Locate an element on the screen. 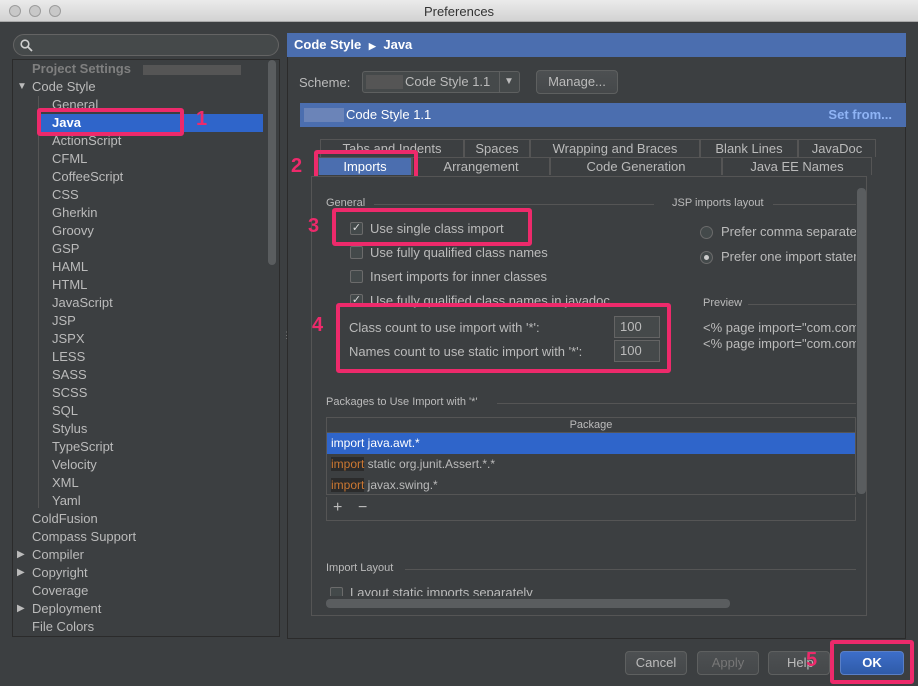 The image size is (918, 686). tree-guide-line is located at coordinates (38, 302).